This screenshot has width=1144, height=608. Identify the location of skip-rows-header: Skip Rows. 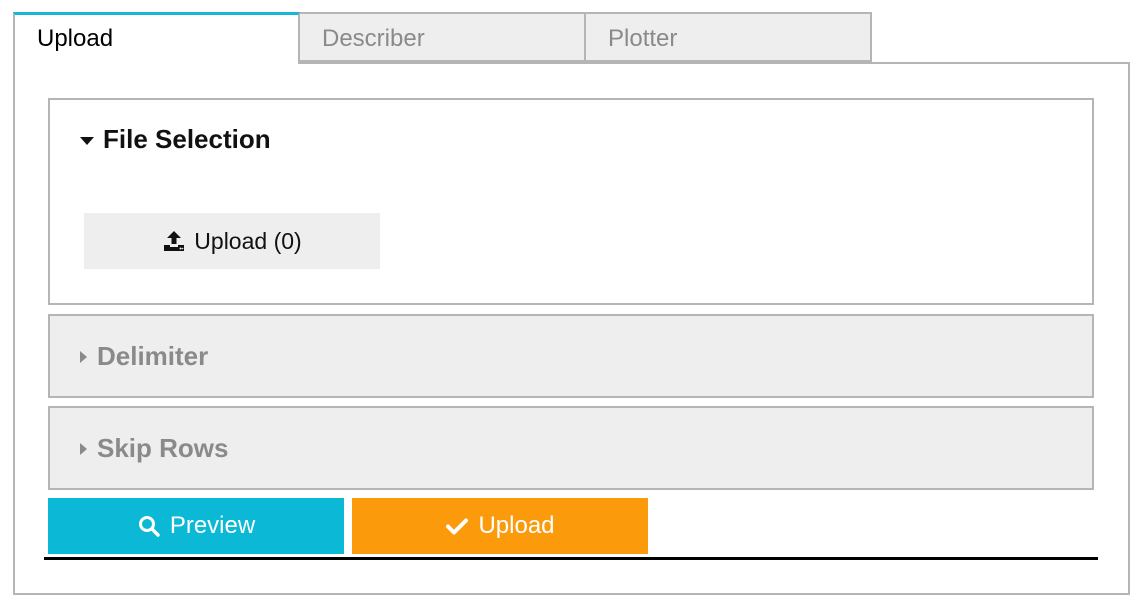
(154, 448).